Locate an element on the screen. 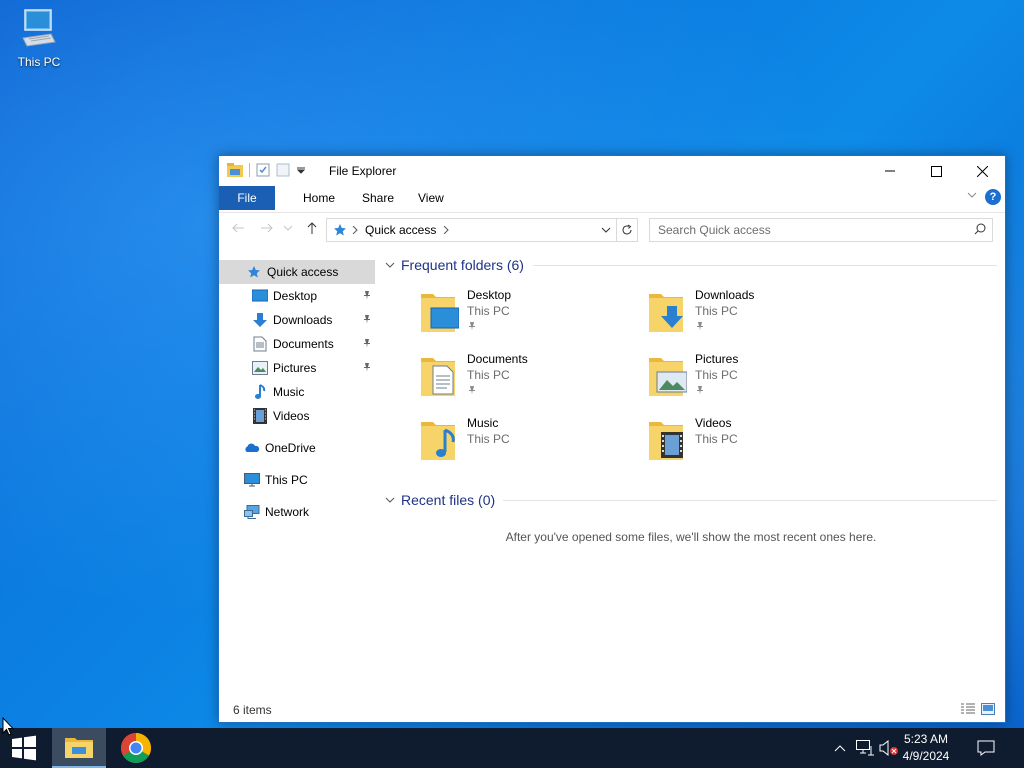  minimize-icon is located at coordinates (890, 171).